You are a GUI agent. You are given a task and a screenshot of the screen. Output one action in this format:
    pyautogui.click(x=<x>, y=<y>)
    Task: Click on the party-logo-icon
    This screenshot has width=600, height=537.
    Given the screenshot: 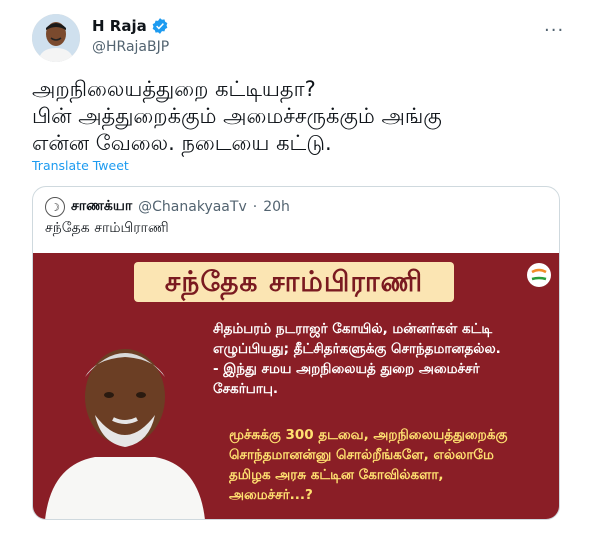 What is the action you would take?
    pyautogui.click(x=539, y=275)
    